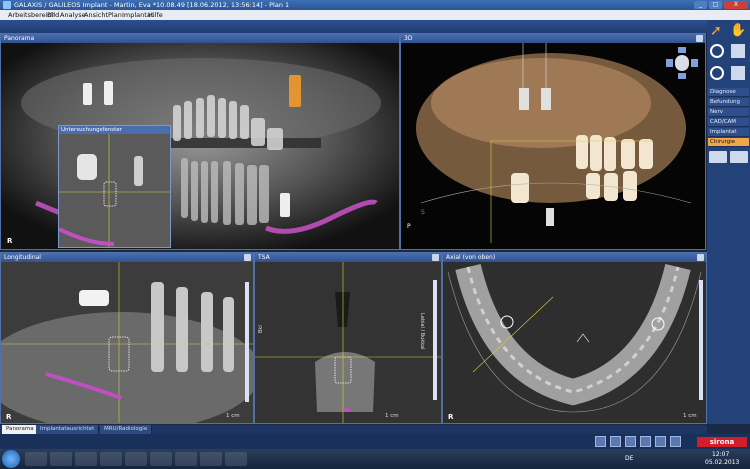 Image resolution: width=750 pixels, height=469 pixels. I want to click on close-button: X, so click(736, 5).